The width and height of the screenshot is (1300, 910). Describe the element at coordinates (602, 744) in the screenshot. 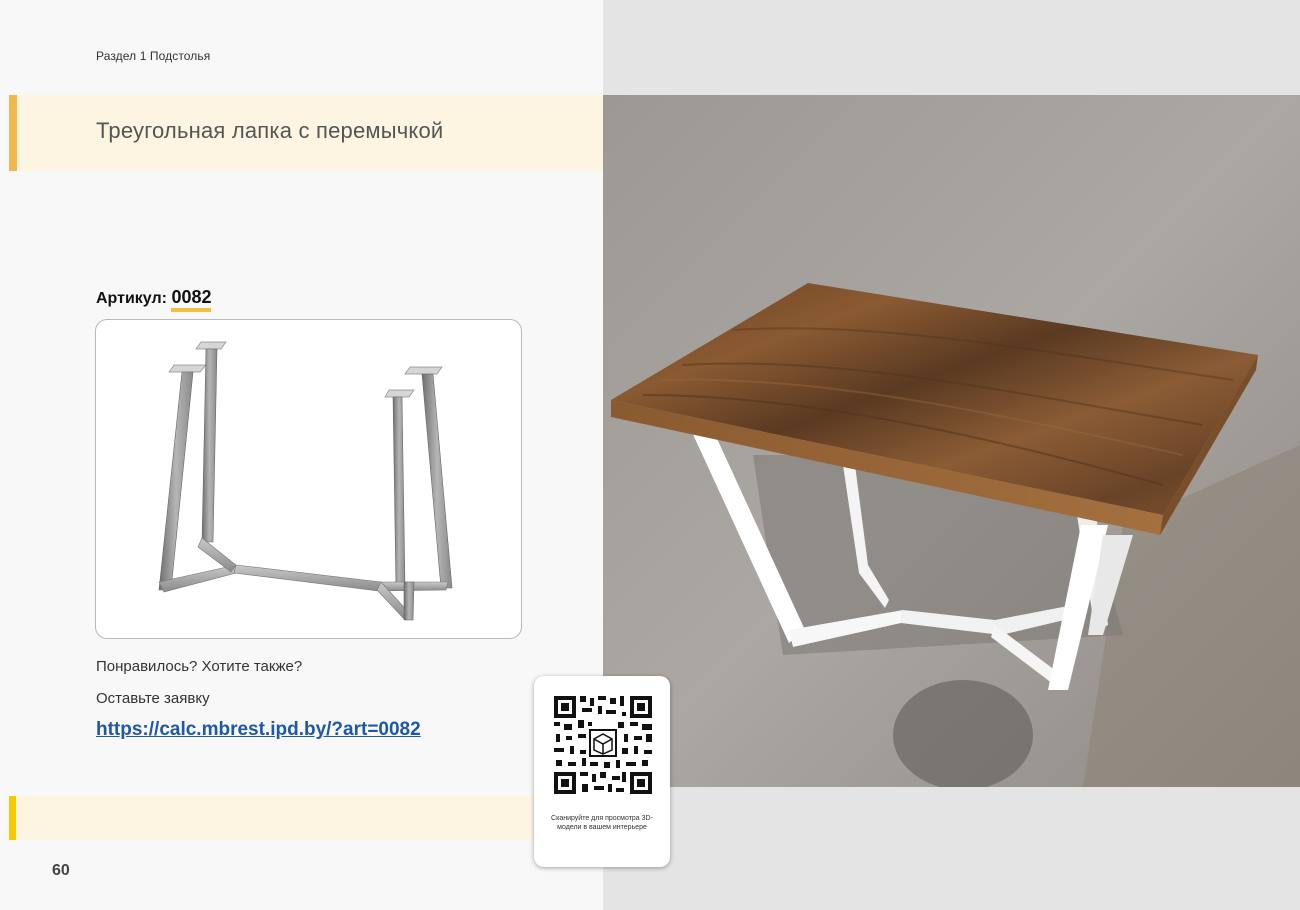

I see `qr-code-icon` at that location.